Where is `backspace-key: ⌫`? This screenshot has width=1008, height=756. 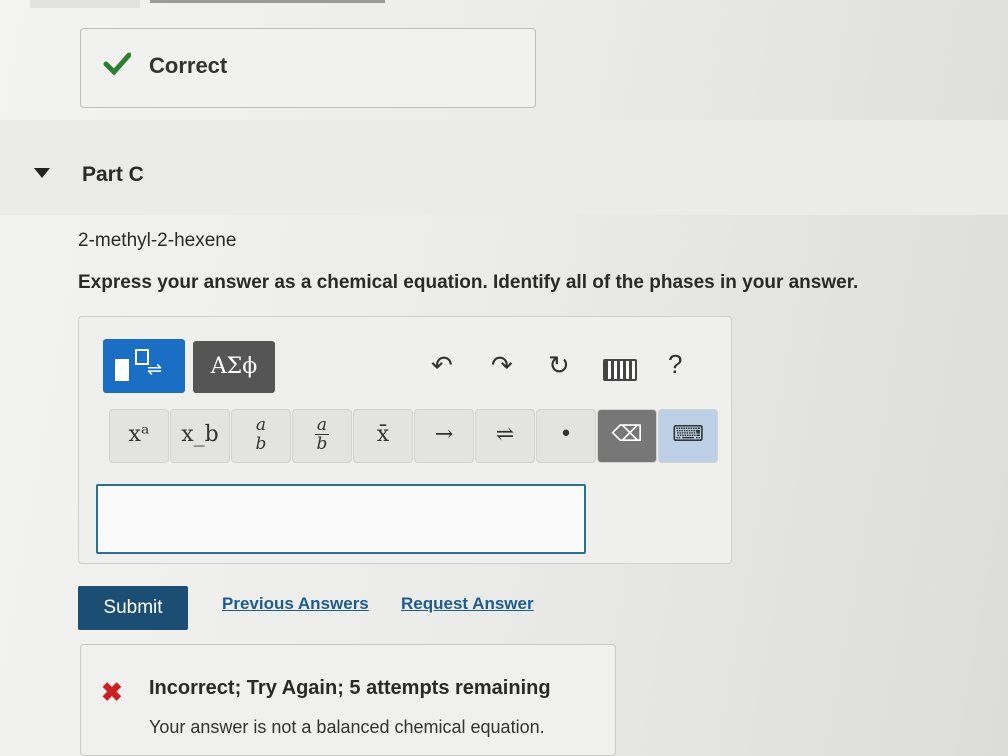
backspace-key: ⌫ is located at coordinates (627, 436).